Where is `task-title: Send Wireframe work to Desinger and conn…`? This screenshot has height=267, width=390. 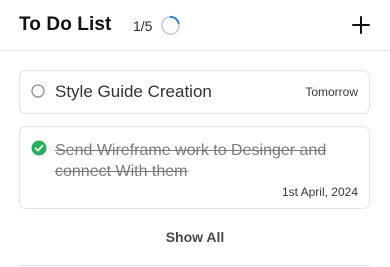
task-title: Send Wireframe work to Desinger and conn… is located at coordinates (191, 161).